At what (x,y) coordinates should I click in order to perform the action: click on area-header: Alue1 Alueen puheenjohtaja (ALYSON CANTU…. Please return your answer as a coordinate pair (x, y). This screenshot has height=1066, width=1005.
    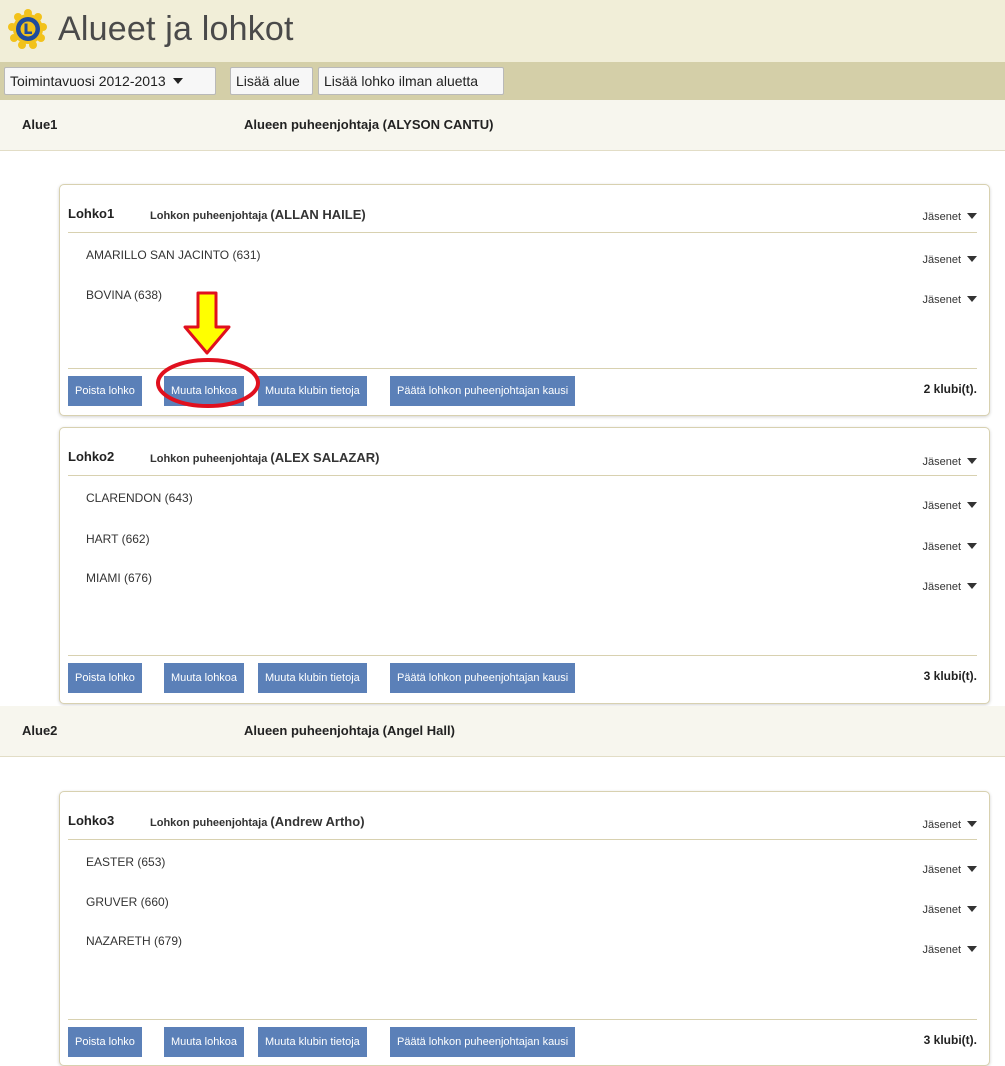
    Looking at the image, I should click on (502, 125).